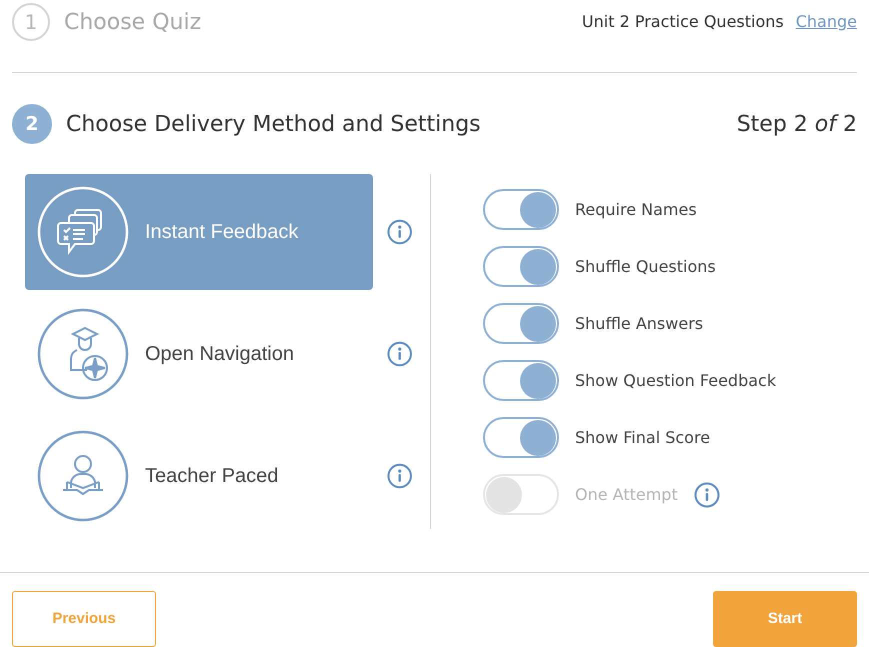 This screenshot has height=647, width=869. I want to click on step-number: 2, so click(32, 124).